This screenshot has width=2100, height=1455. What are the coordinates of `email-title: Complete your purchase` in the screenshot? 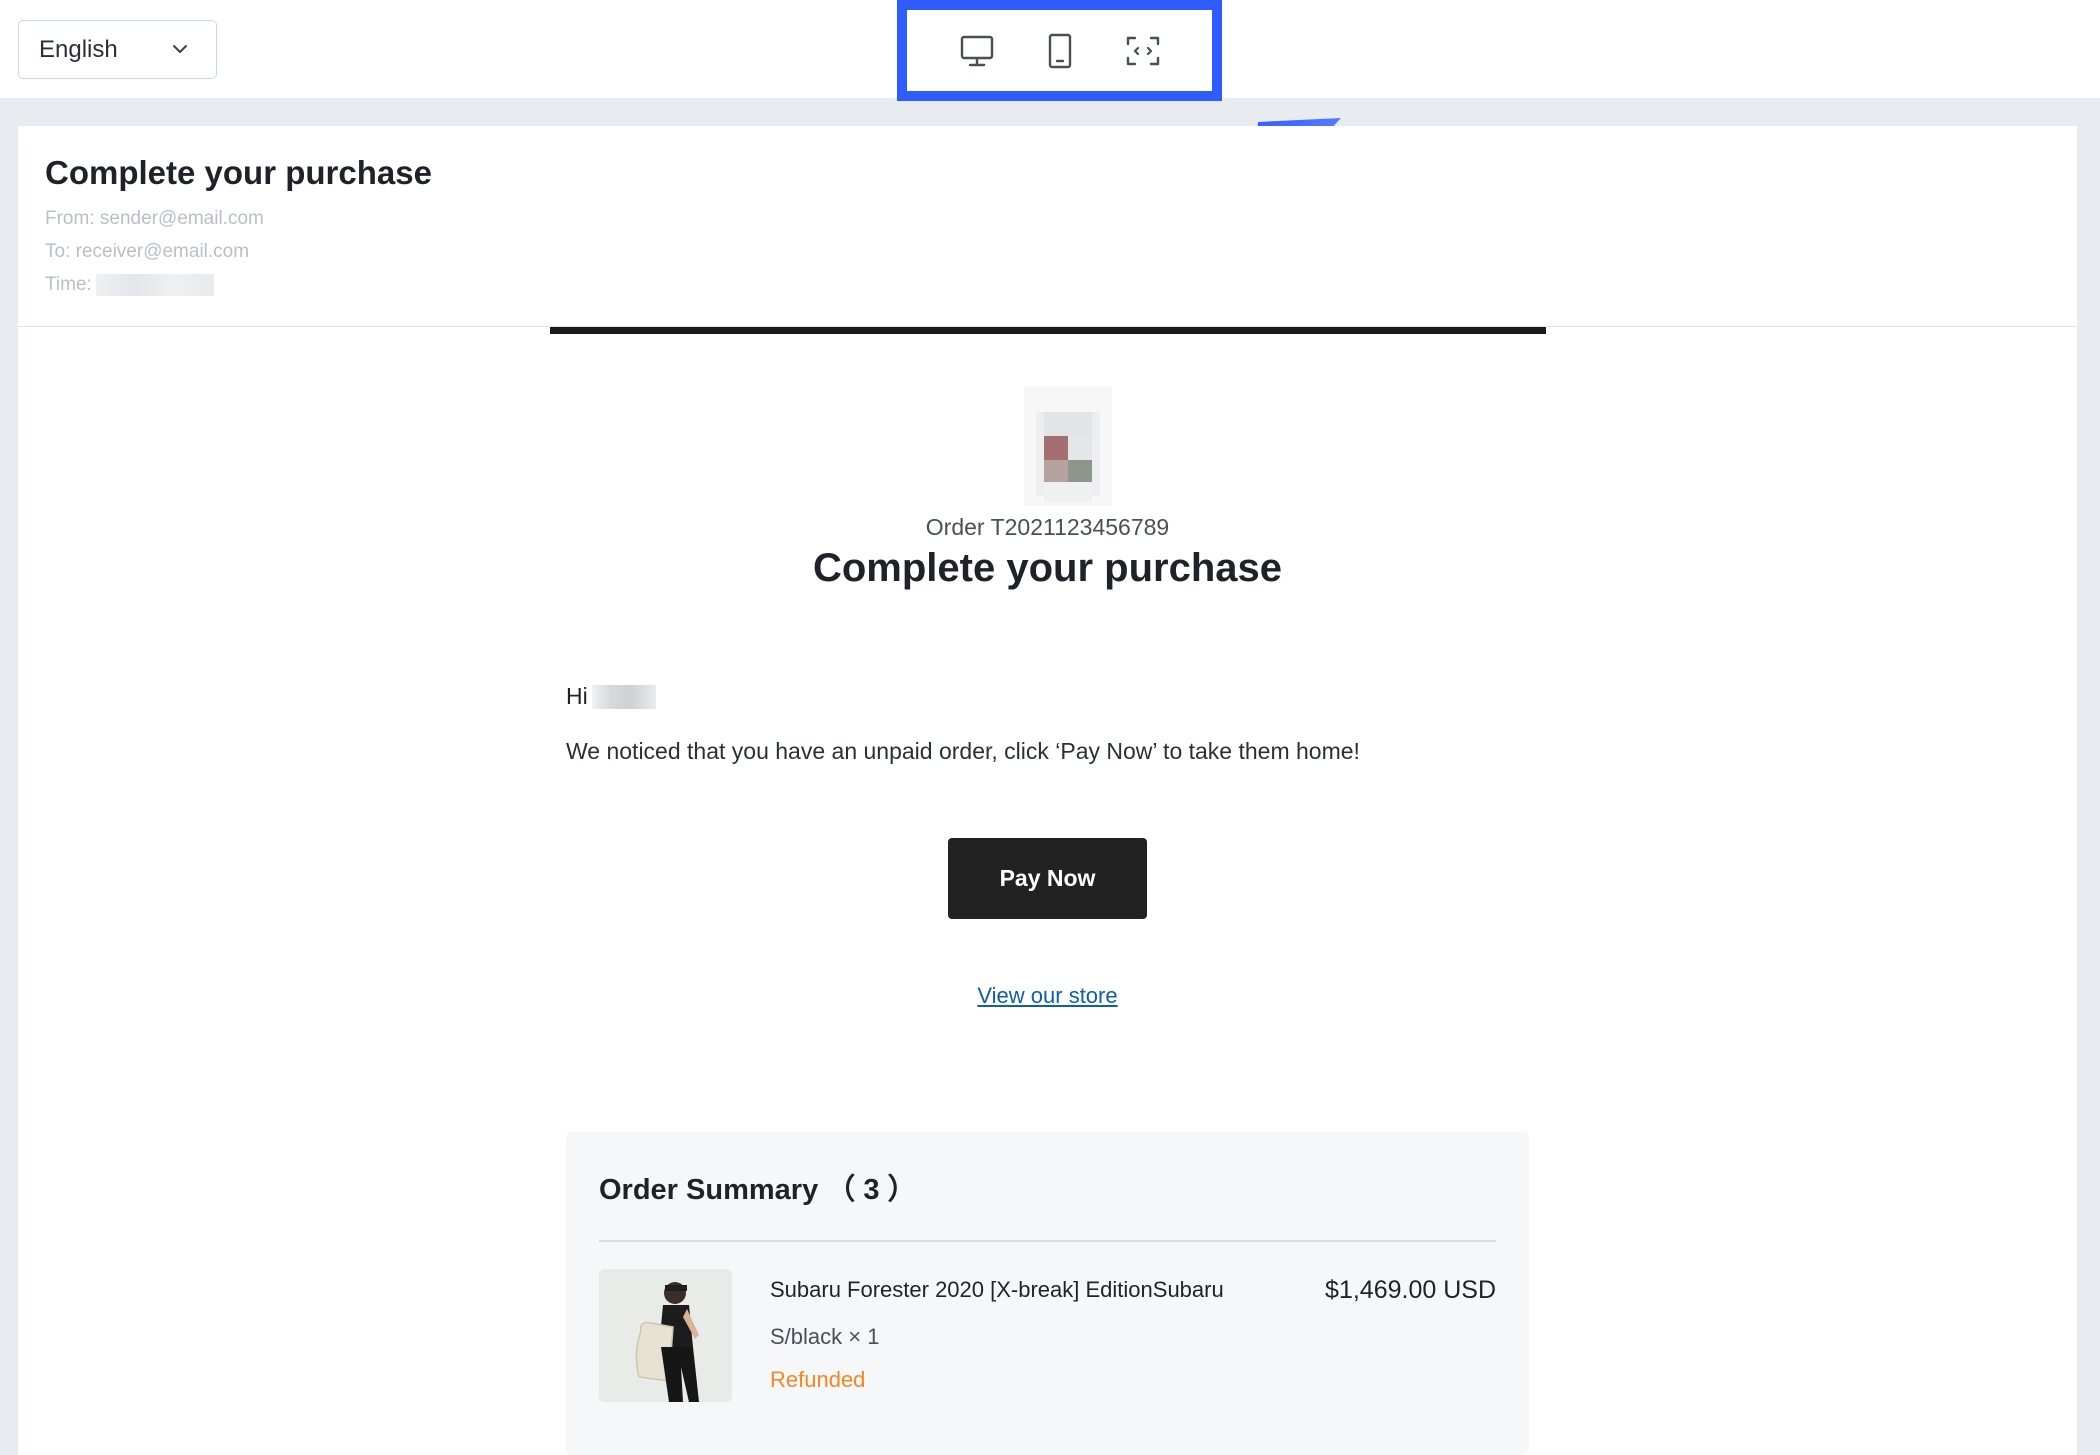 It's located at (1047, 568).